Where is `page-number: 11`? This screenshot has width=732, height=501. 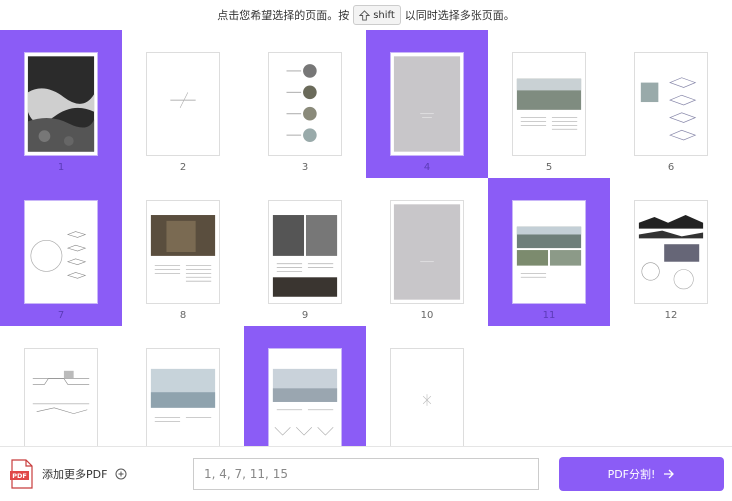
page-number: 11 is located at coordinates (549, 315).